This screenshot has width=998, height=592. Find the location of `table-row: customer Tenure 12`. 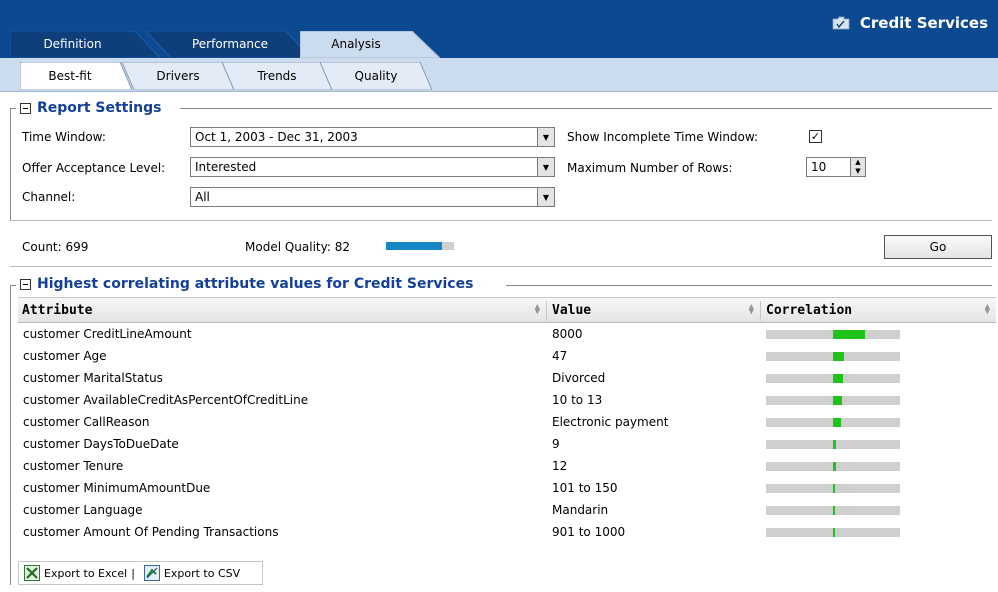

table-row: customer Tenure 12 is located at coordinates (507, 467).